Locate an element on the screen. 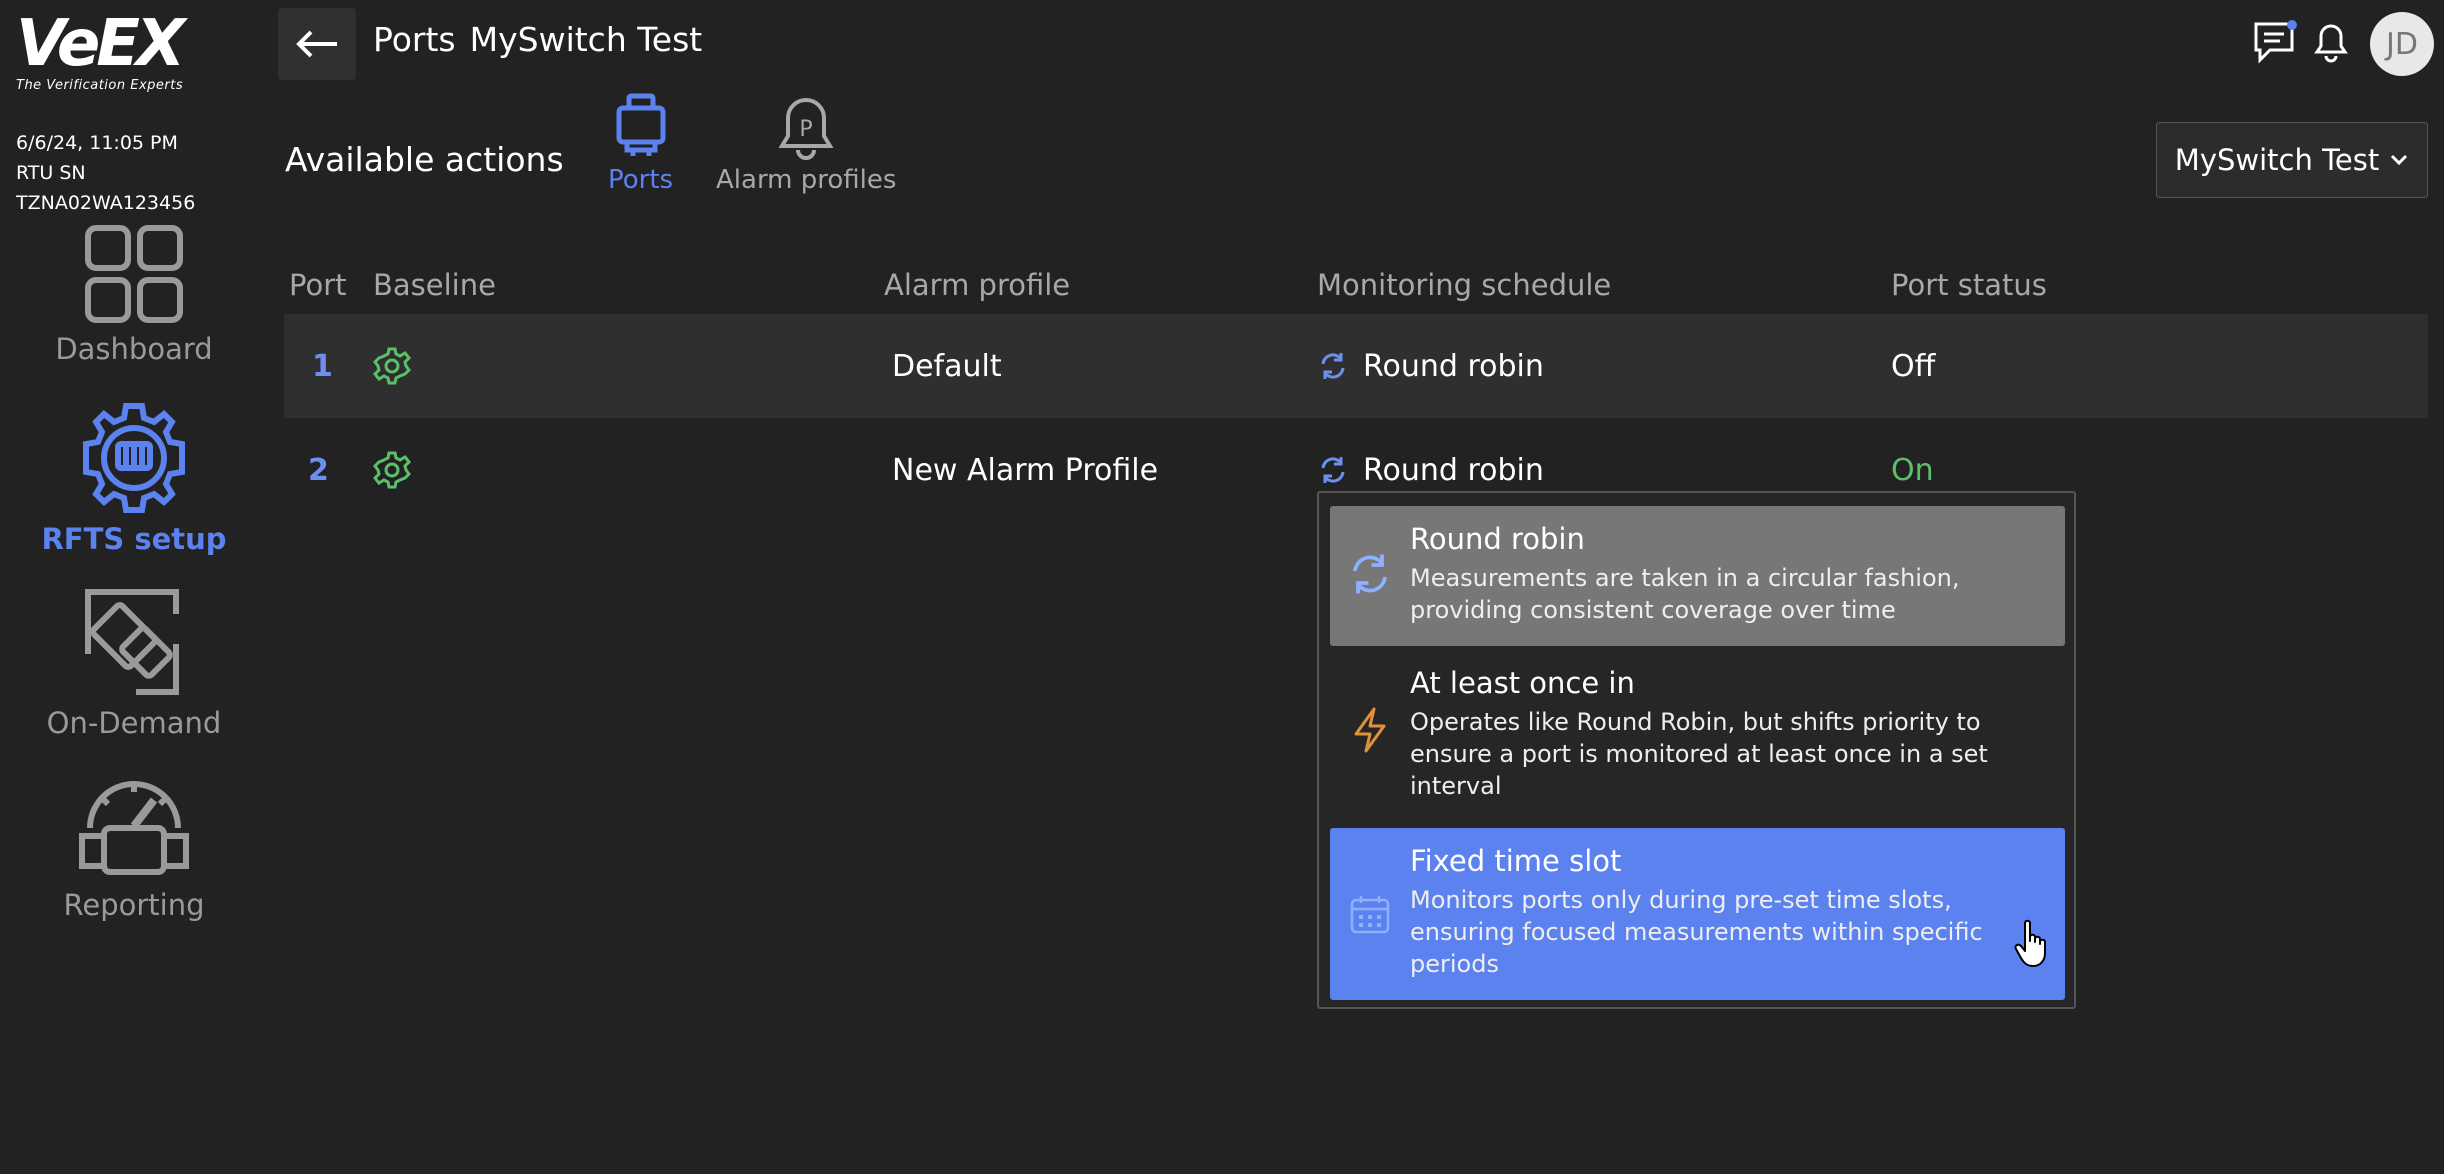  notifications-button is located at coordinates (2331, 42).